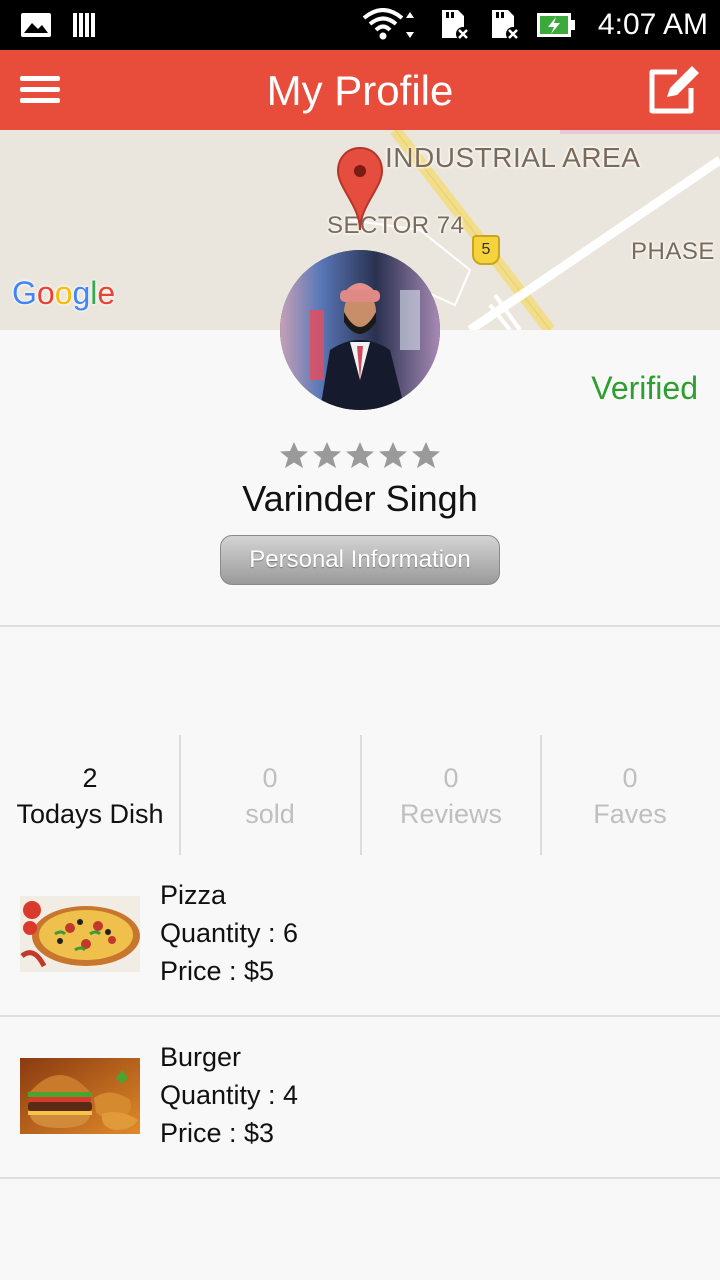 The width and height of the screenshot is (720, 1280). Describe the element at coordinates (201, 1057) in the screenshot. I see `dish-name: Burger` at that location.